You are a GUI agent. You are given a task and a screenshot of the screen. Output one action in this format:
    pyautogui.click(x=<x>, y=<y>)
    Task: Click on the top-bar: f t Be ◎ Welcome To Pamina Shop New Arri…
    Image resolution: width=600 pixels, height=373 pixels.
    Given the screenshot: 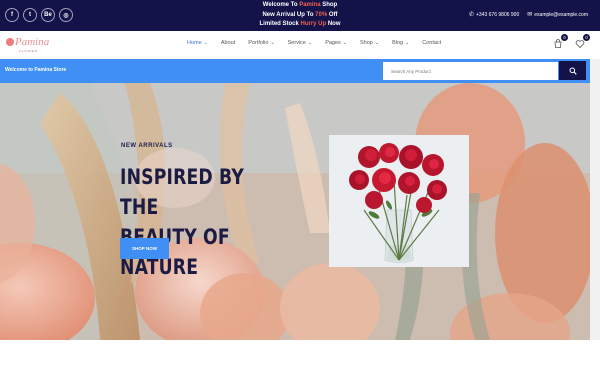 What is the action you would take?
    pyautogui.click(x=300, y=15)
    